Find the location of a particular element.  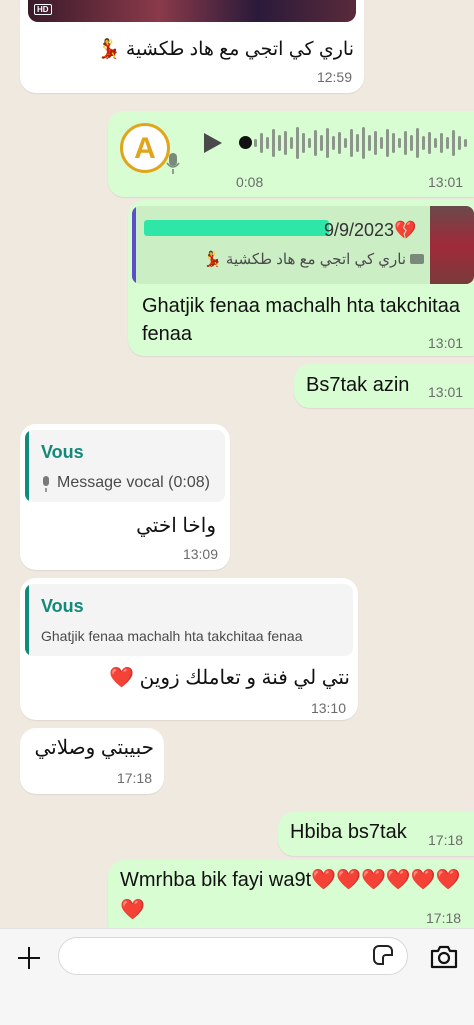

message-text: نتي لي فنة و تعاملك زوين ❤️ is located at coordinates (229, 678).